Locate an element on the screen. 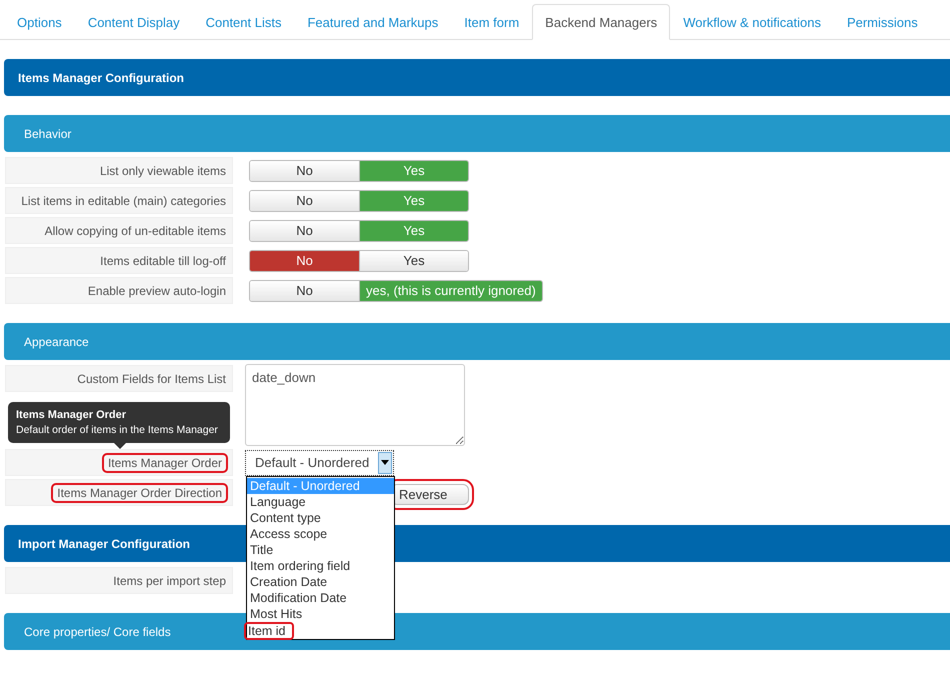  tooltip-title: Items Manager Order is located at coordinates (72, 415).